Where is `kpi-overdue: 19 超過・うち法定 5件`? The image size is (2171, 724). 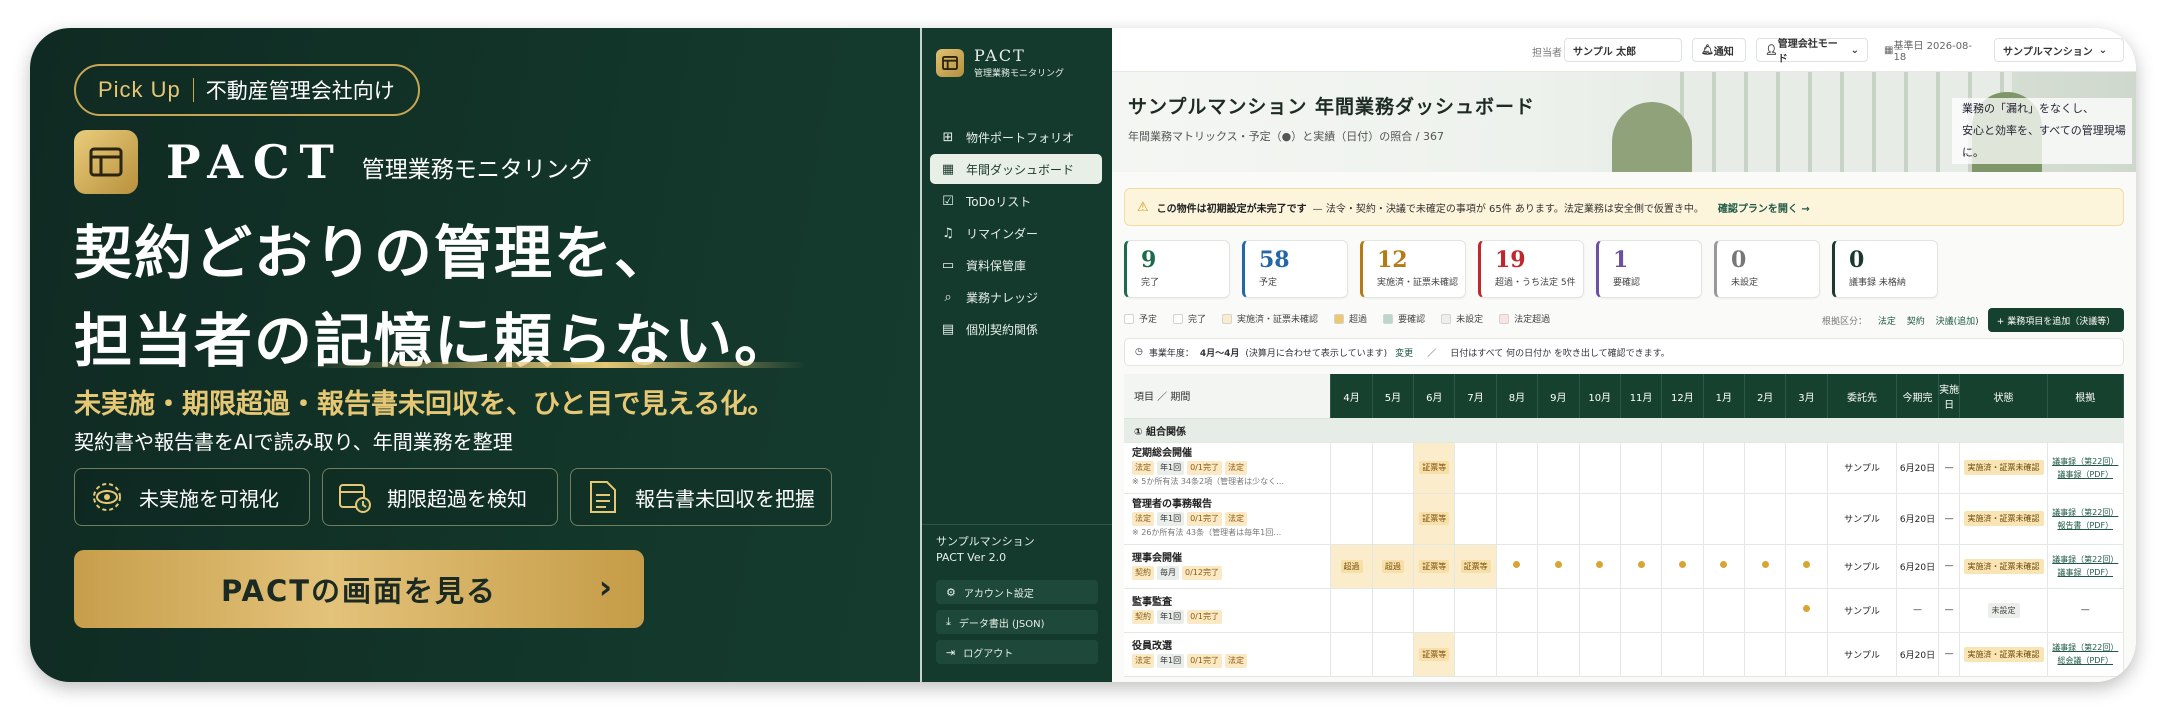
kpi-overdue: 19 超過・うち法定 5件 is located at coordinates (1531, 269).